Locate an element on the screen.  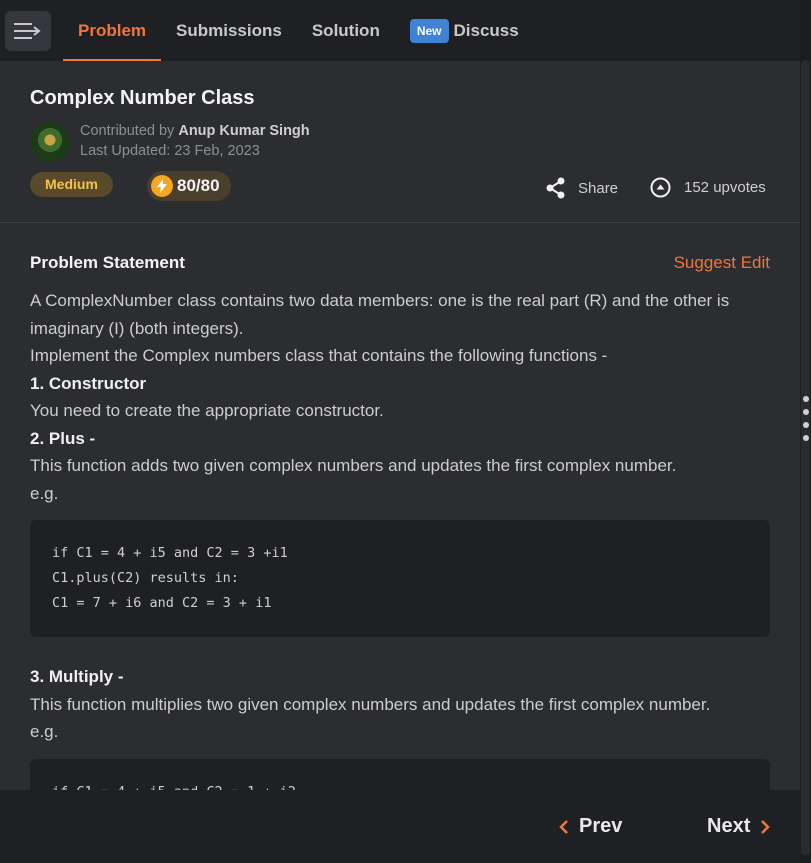
upvote-count: 152 upvotes is located at coordinates (725, 187).